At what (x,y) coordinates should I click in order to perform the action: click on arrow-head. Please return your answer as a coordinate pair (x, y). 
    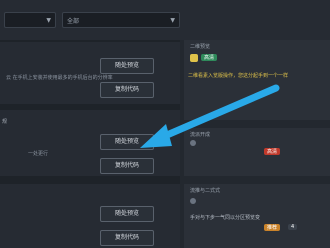
    Looking at the image, I should click on (156, 136).